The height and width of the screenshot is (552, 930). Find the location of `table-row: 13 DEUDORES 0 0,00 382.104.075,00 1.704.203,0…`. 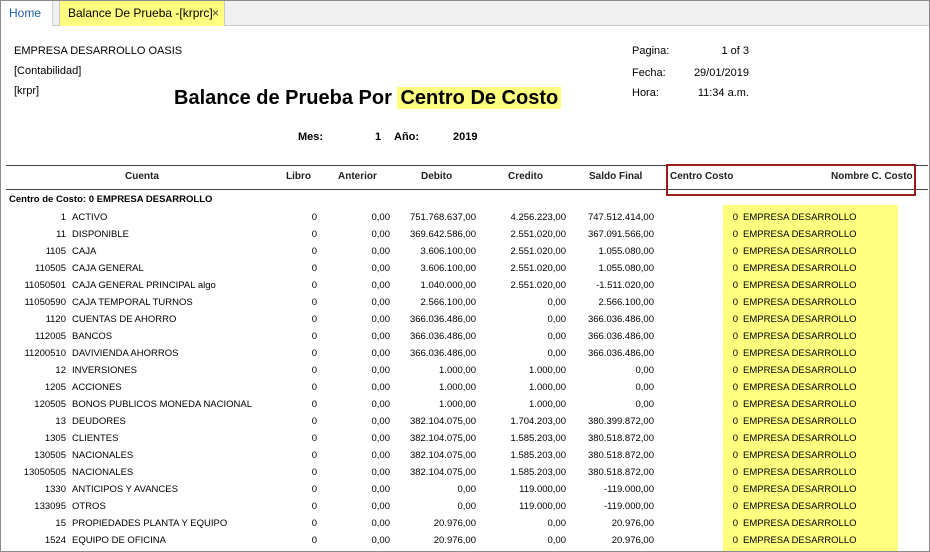

table-row: 13 DEUDORES 0 0,00 382.104.075,00 1.704.203,0… is located at coordinates (465, 422).